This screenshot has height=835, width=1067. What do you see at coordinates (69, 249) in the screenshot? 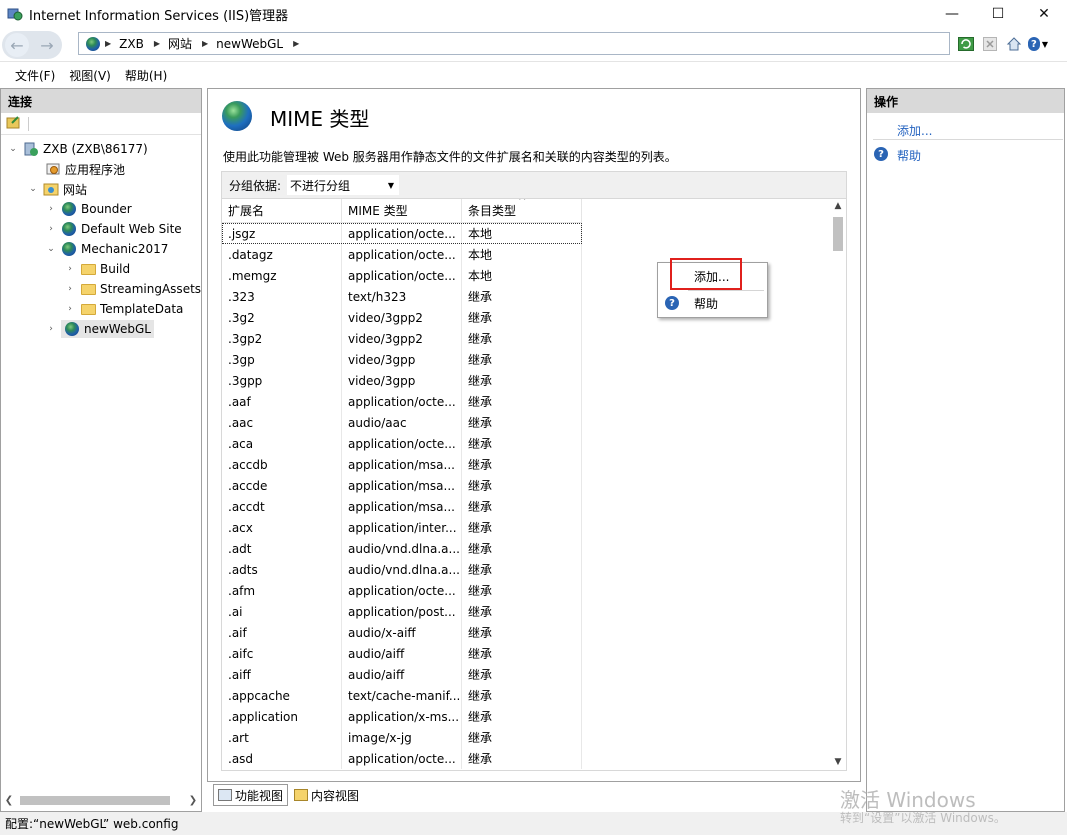
I see `globe-icon` at bounding box center [69, 249].